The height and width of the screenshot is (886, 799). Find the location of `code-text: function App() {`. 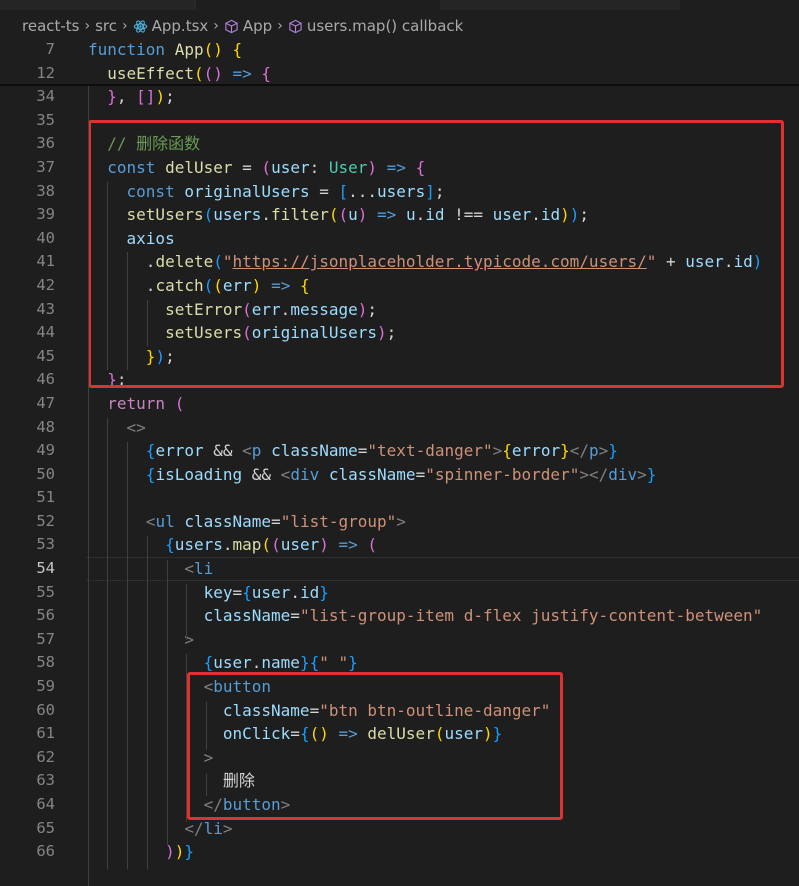

code-text: function App() { is located at coordinates (165, 50).